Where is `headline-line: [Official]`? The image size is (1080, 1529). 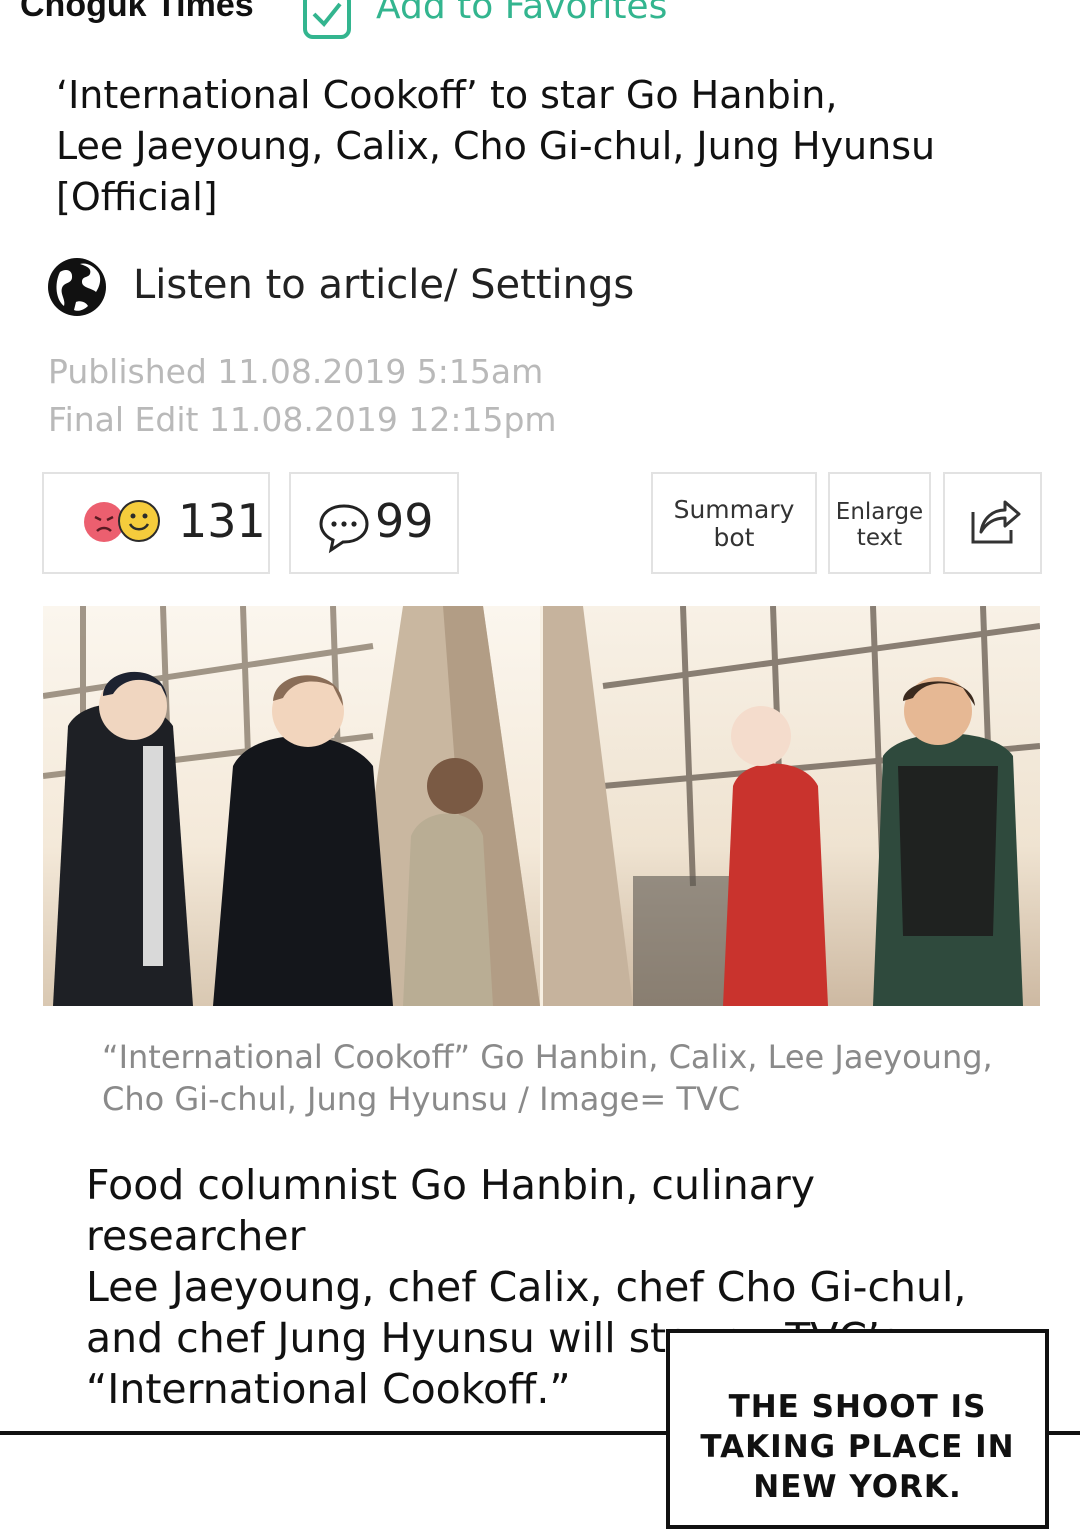
headline-line: [Official] is located at coordinates (137, 197).